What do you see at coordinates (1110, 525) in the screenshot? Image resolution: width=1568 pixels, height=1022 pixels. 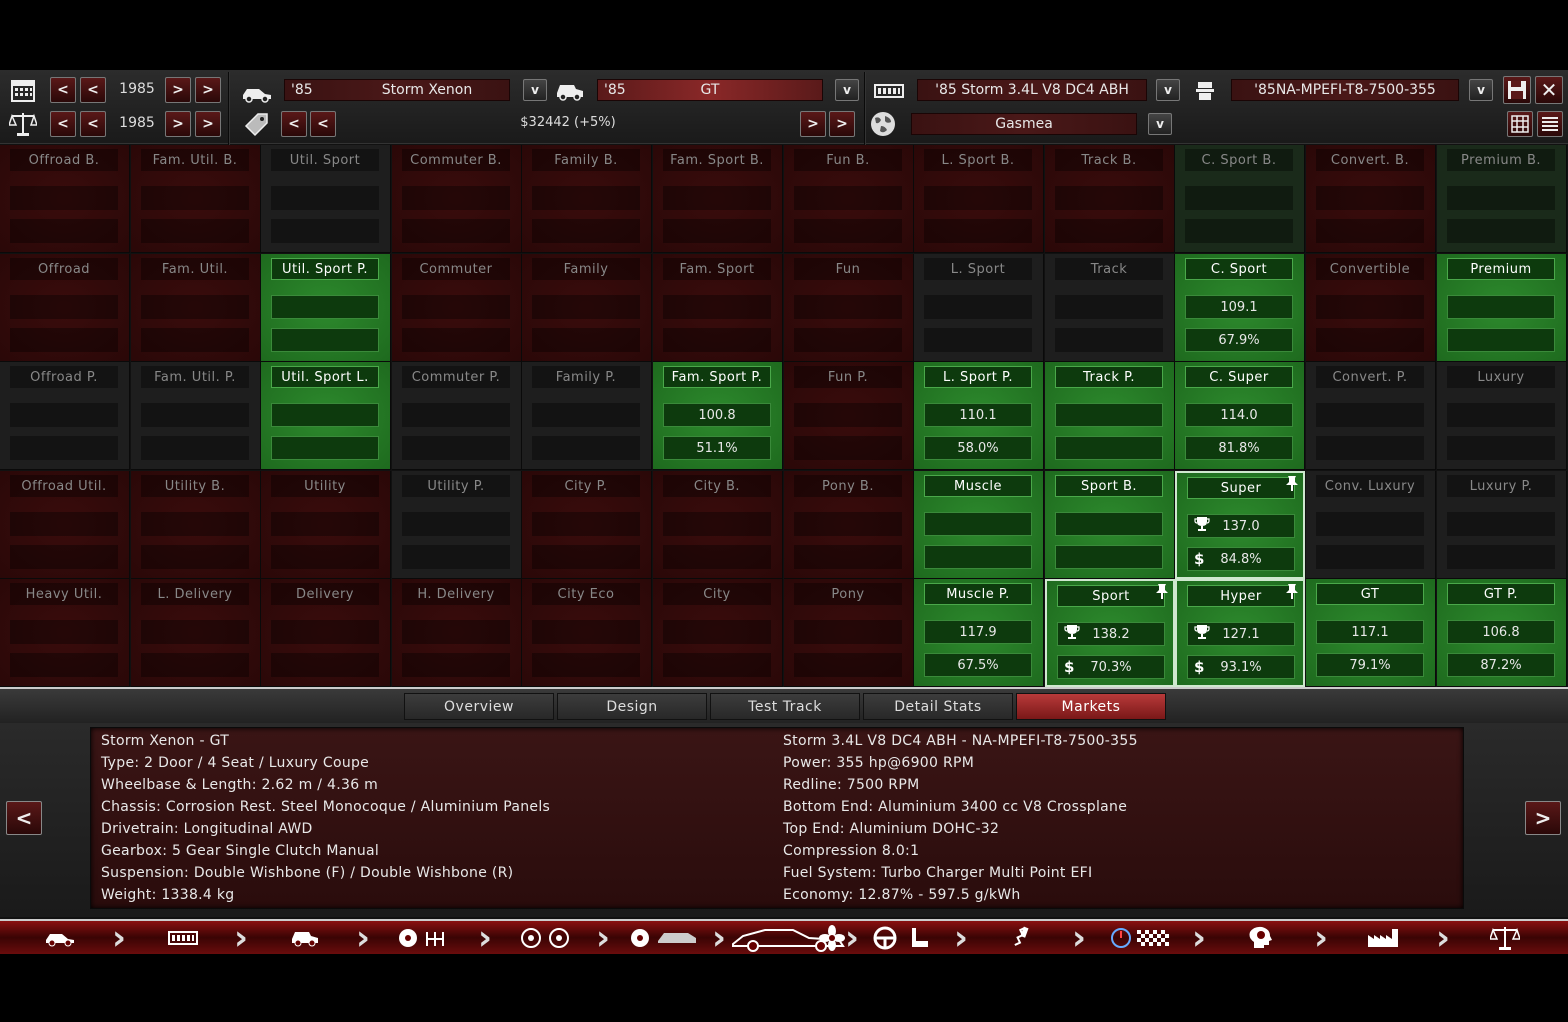 I see `market-cell: Sport B.` at bounding box center [1110, 525].